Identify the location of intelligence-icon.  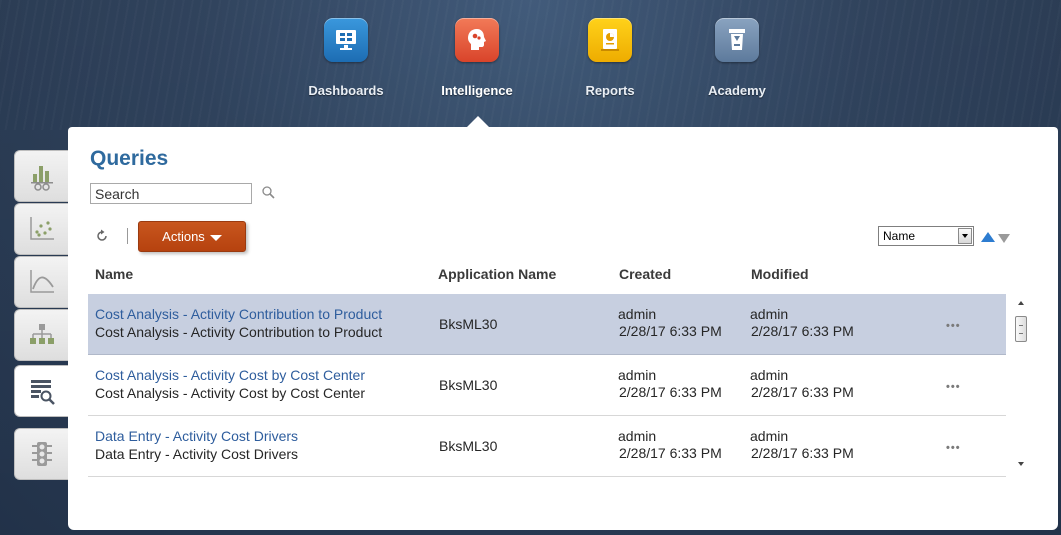
(477, 40).